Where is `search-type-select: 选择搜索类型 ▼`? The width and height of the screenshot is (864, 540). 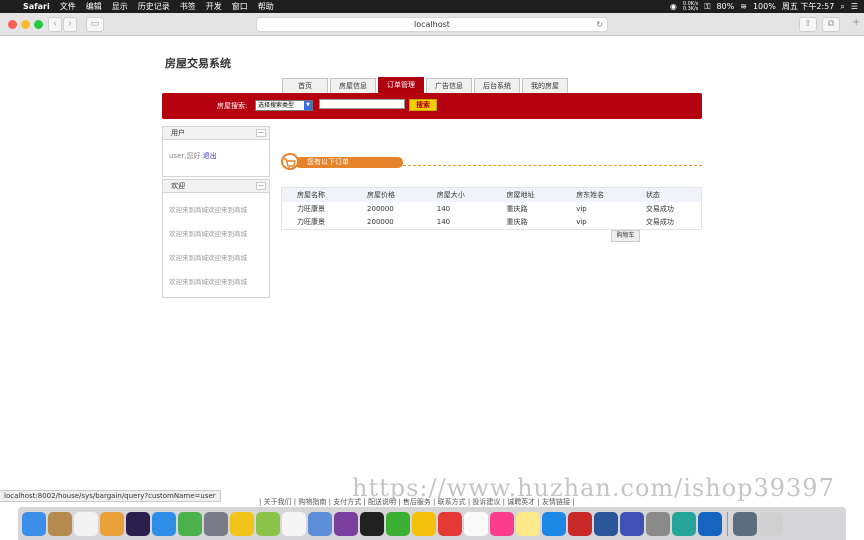
search-type-select: 选择搜索类型 ▼ is located at coordinates (284, 105).